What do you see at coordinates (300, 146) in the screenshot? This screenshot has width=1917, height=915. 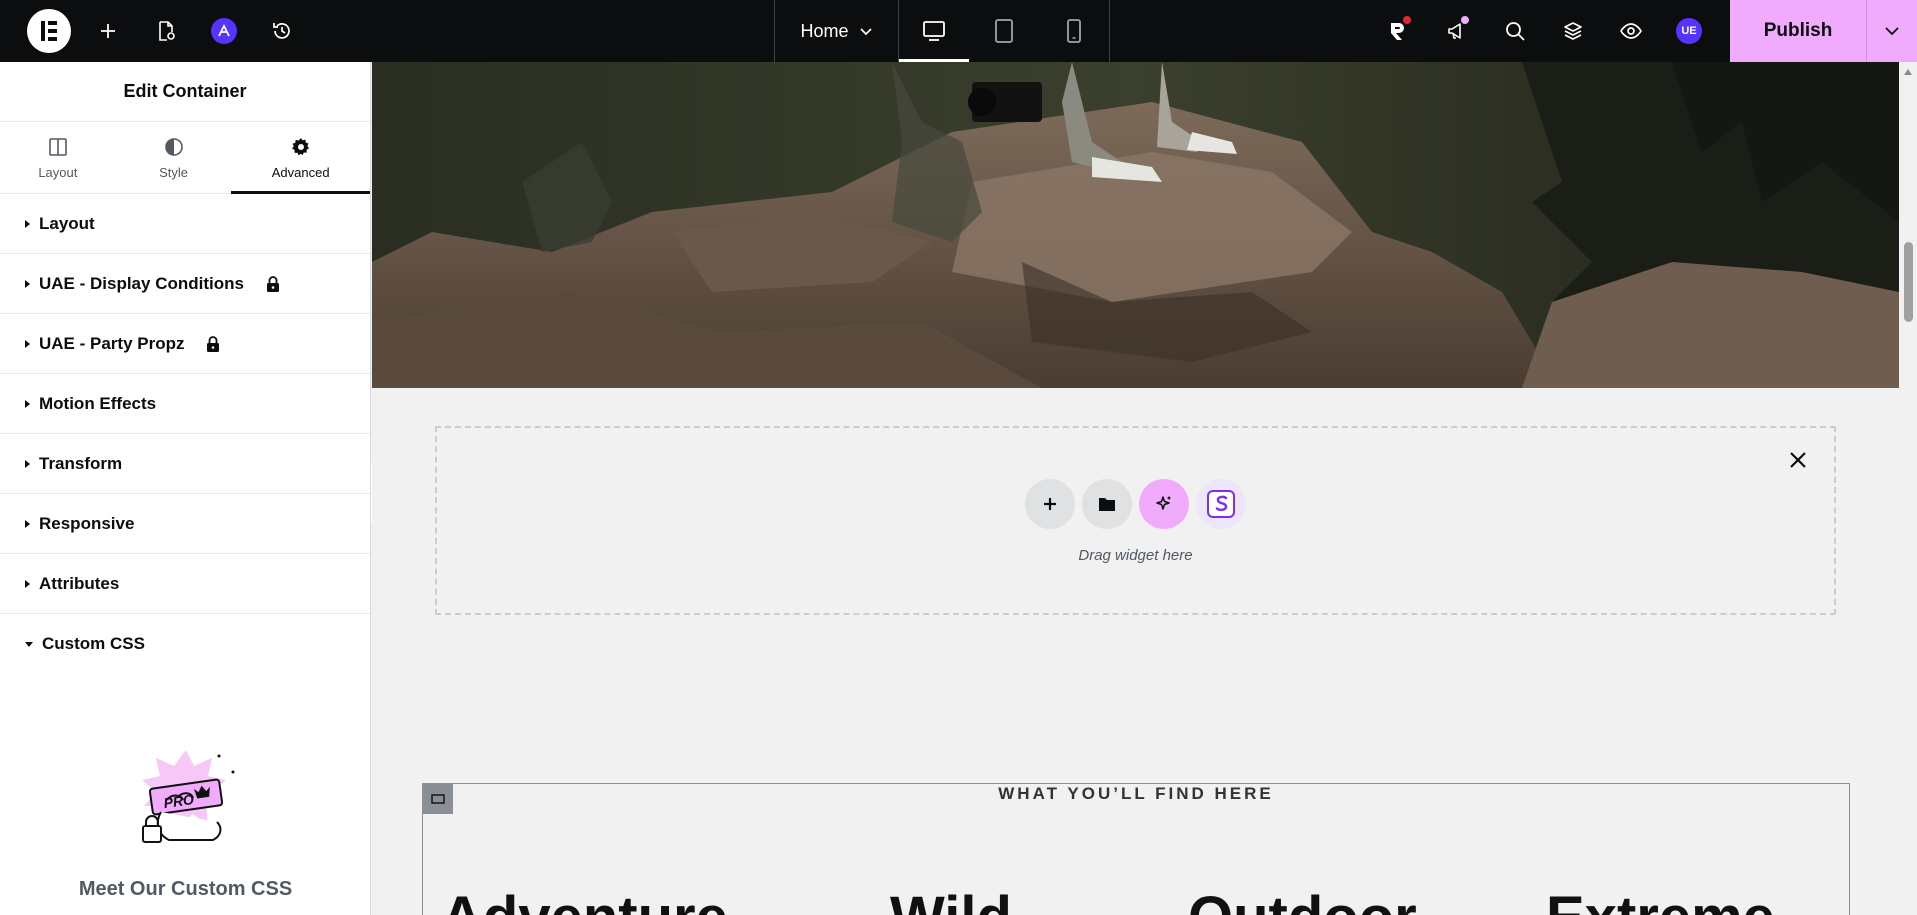 I see `gear-icon` at bounding box center [300, 146].